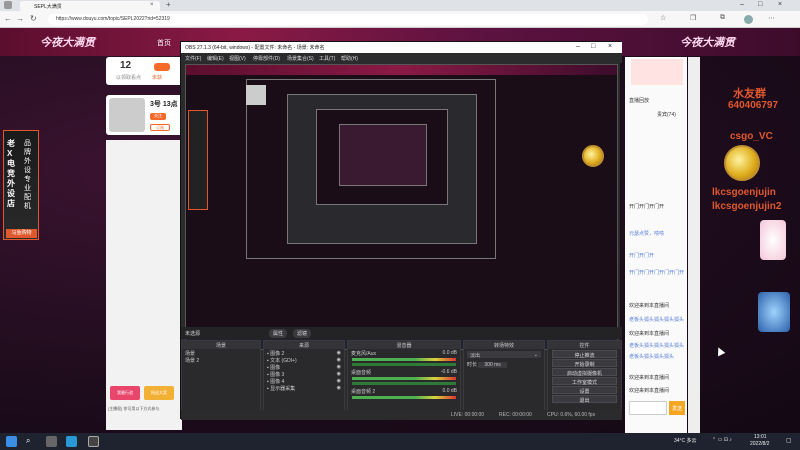  Describe the element at coordinates (152, 5) in the screenshot. I see `close-tab-icon: ×` at that location.